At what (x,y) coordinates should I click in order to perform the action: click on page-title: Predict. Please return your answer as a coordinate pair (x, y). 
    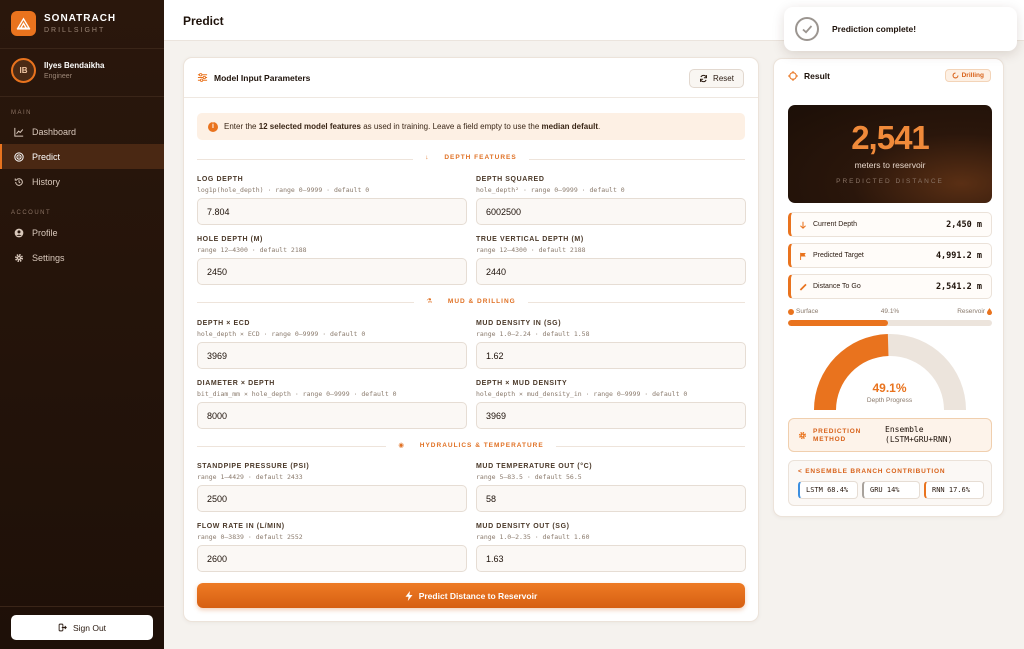
    Looking at the image, I should click on (203, 21).